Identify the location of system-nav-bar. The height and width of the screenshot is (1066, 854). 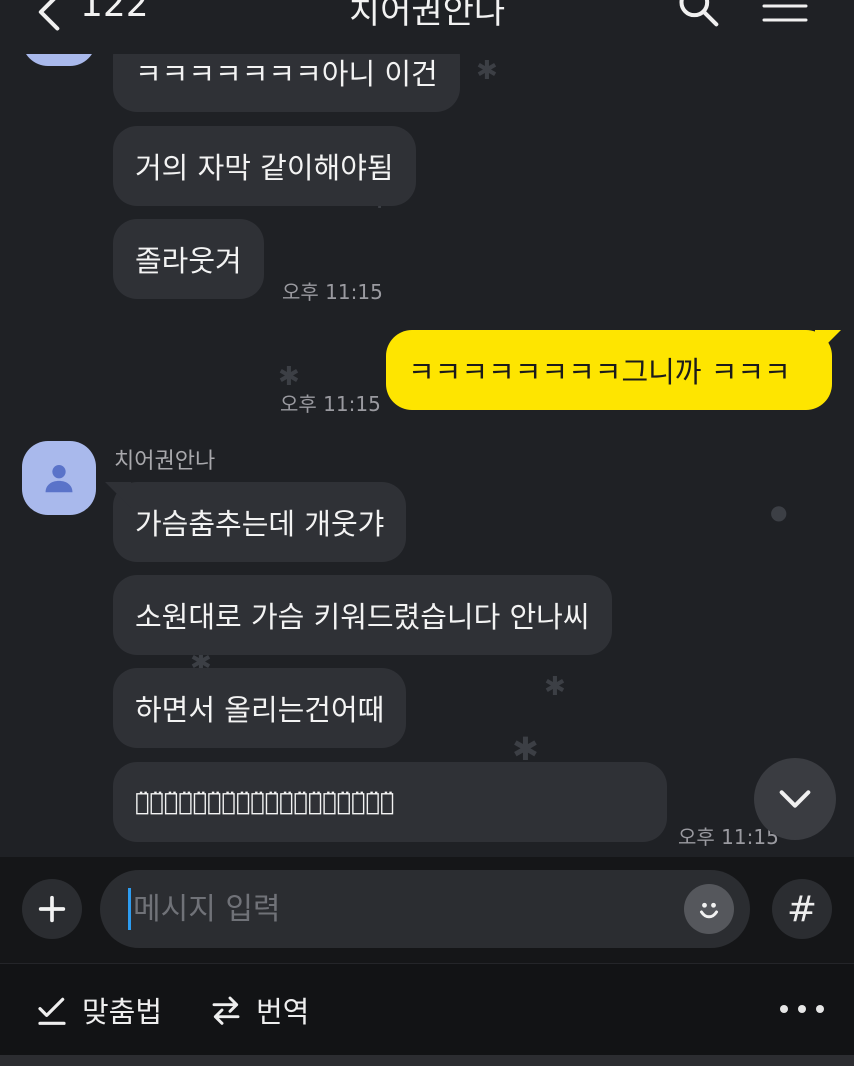
(427, 1060).